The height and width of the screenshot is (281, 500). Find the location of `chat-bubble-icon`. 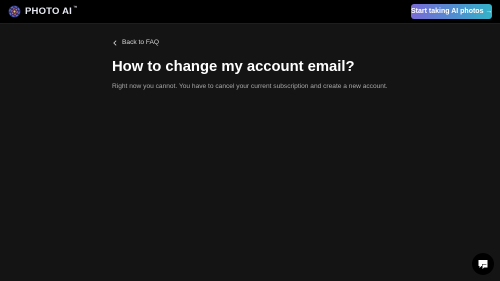

chat-bubble-icon is located at coordinates (483, 264).